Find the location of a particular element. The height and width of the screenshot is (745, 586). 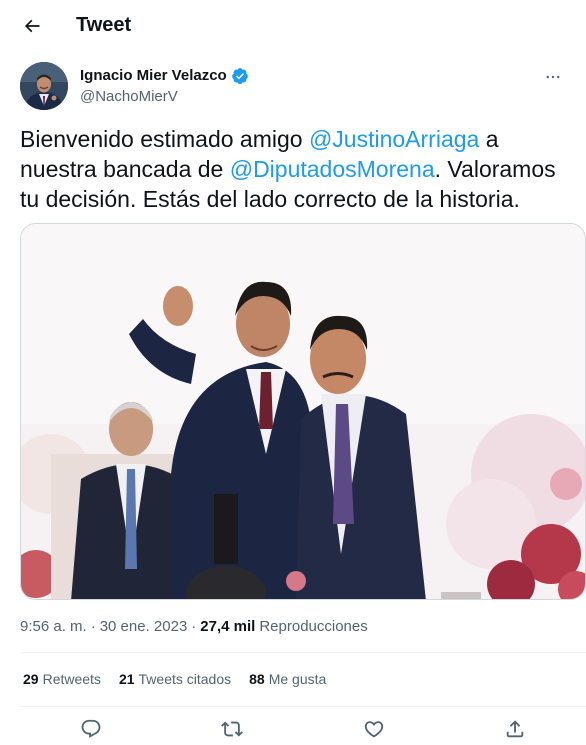

like-button is located at coordinates (374, 729).